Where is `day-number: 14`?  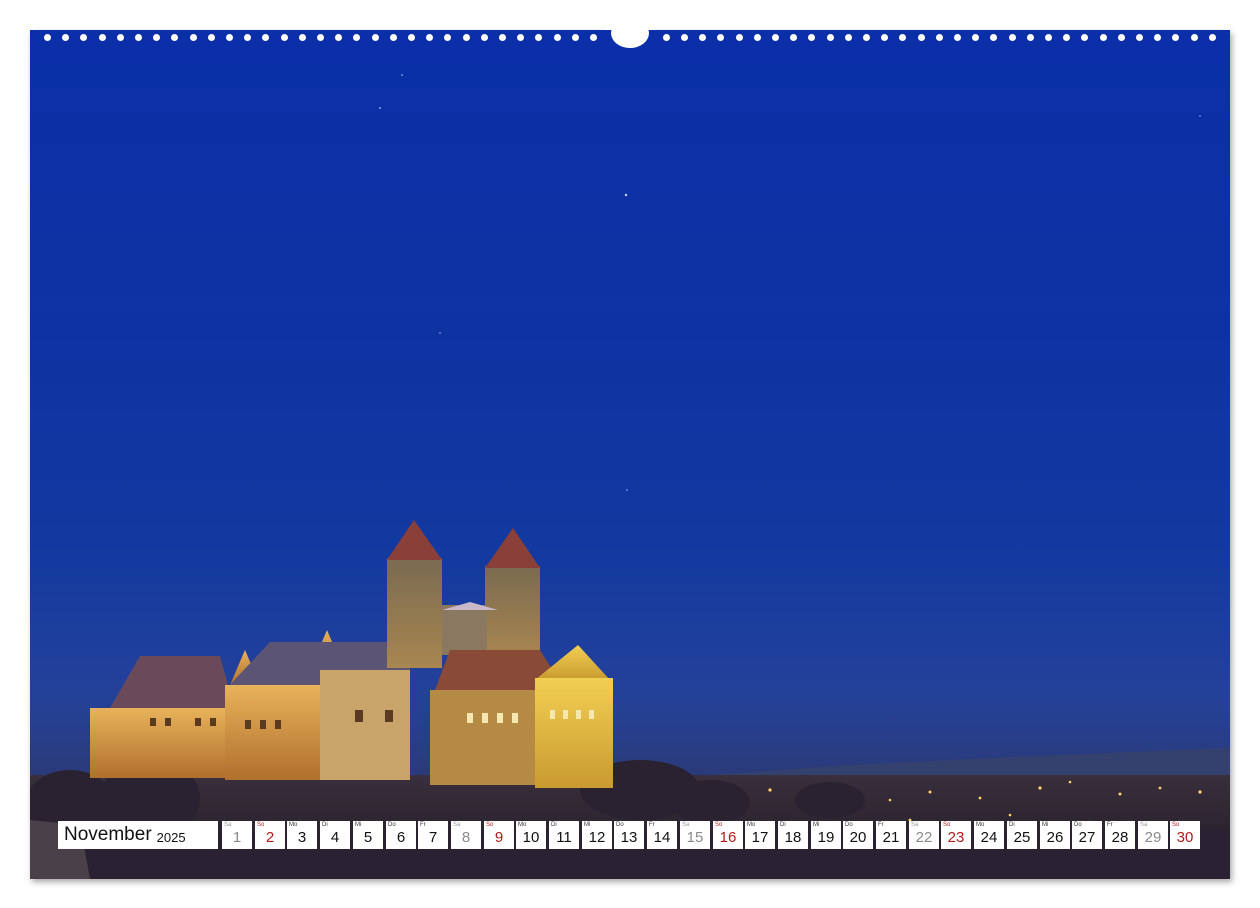 day-number: 14 is located at coordinates (662, 837).